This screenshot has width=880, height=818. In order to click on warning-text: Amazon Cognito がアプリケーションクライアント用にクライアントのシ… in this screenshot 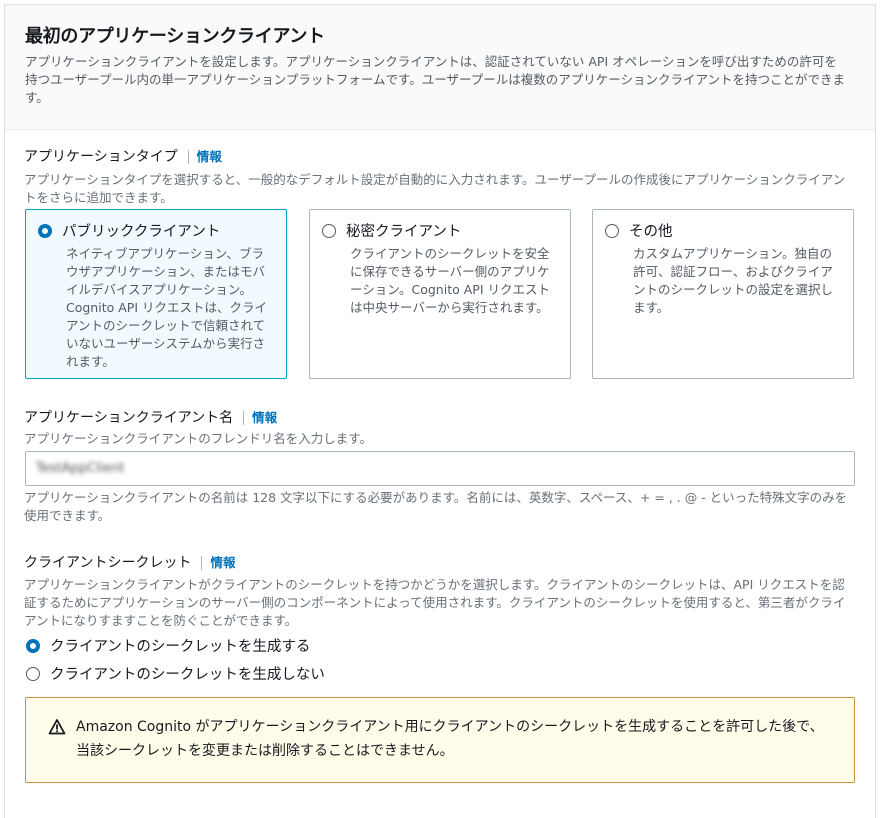, I will do `click(450, 739)`.